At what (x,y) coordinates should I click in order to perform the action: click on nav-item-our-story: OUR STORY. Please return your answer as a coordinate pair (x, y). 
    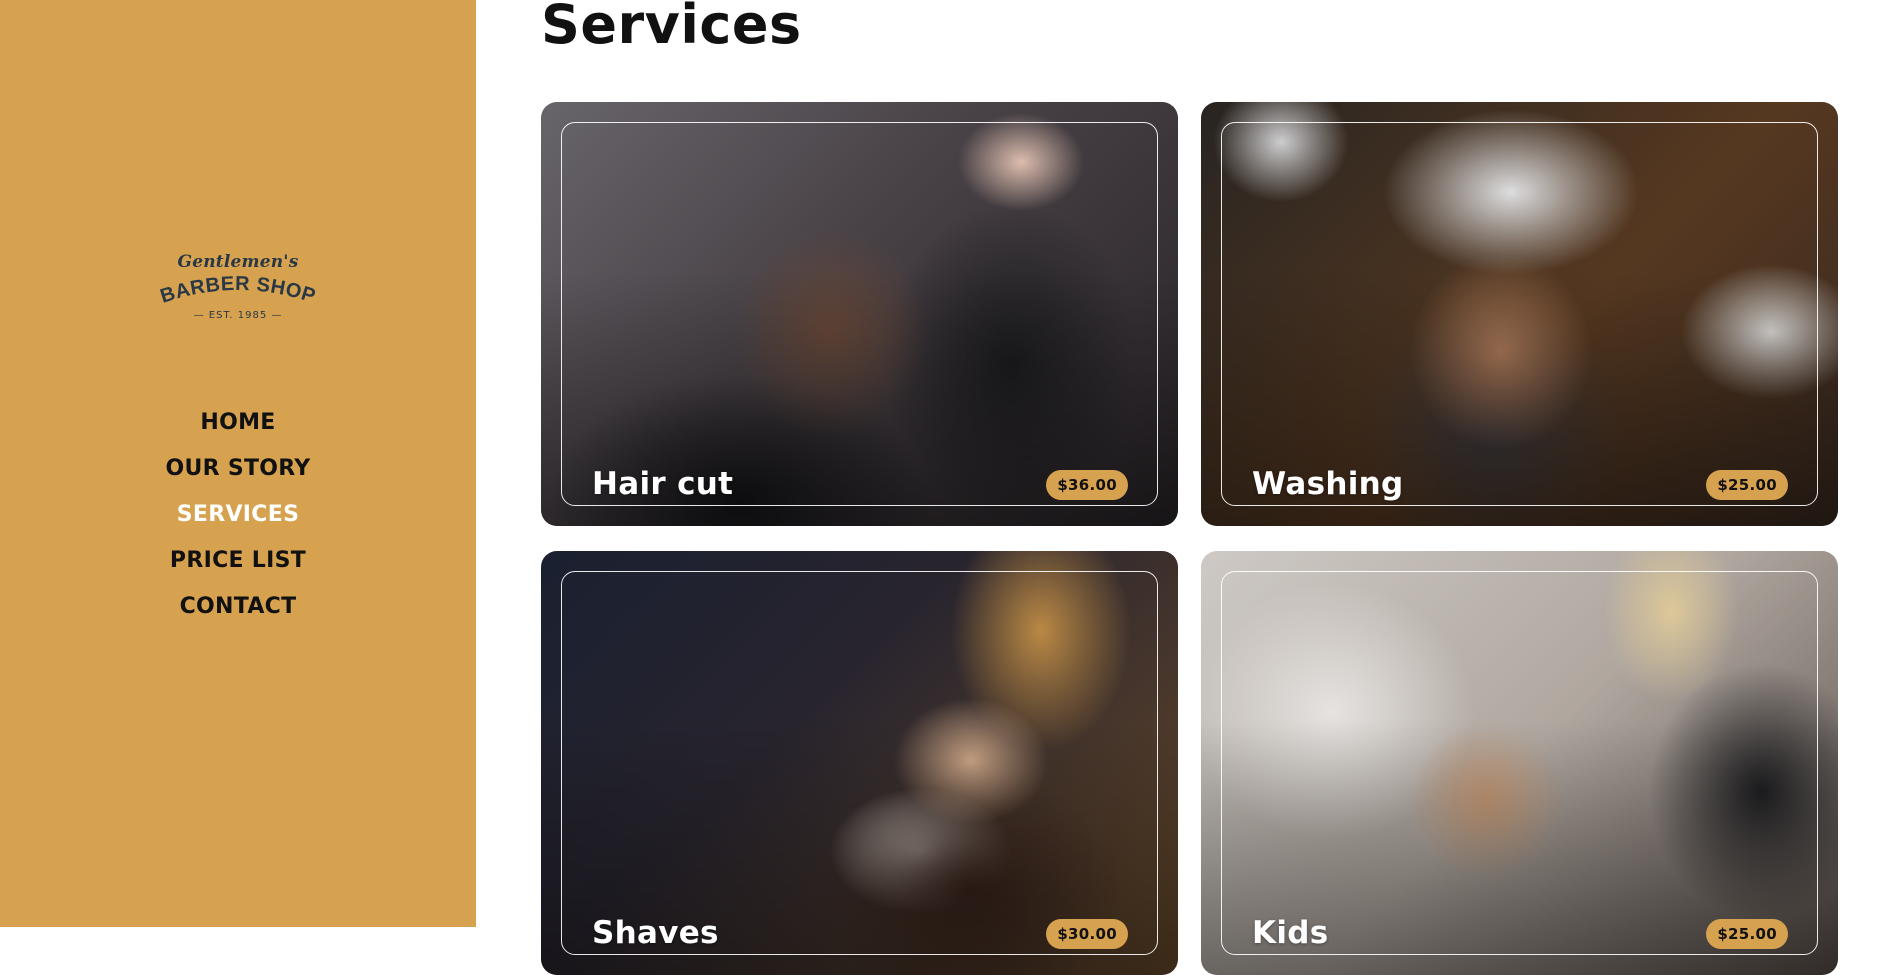
    Looking at the image, I should click on (237, 469).